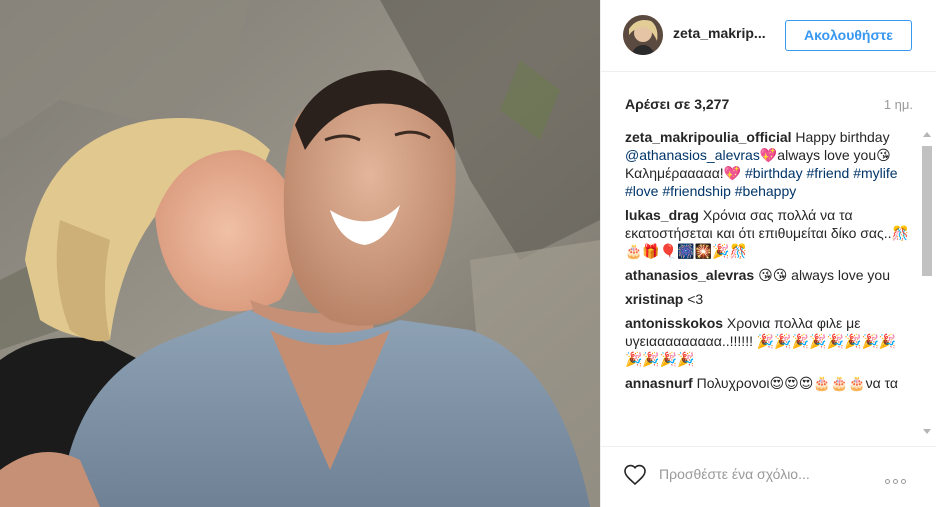 The width and height of the screenshot is (936, 507). Describe the element at coordinates (774, 173) in the screenshot. I see `hashtag-link: #birthday` at that location.